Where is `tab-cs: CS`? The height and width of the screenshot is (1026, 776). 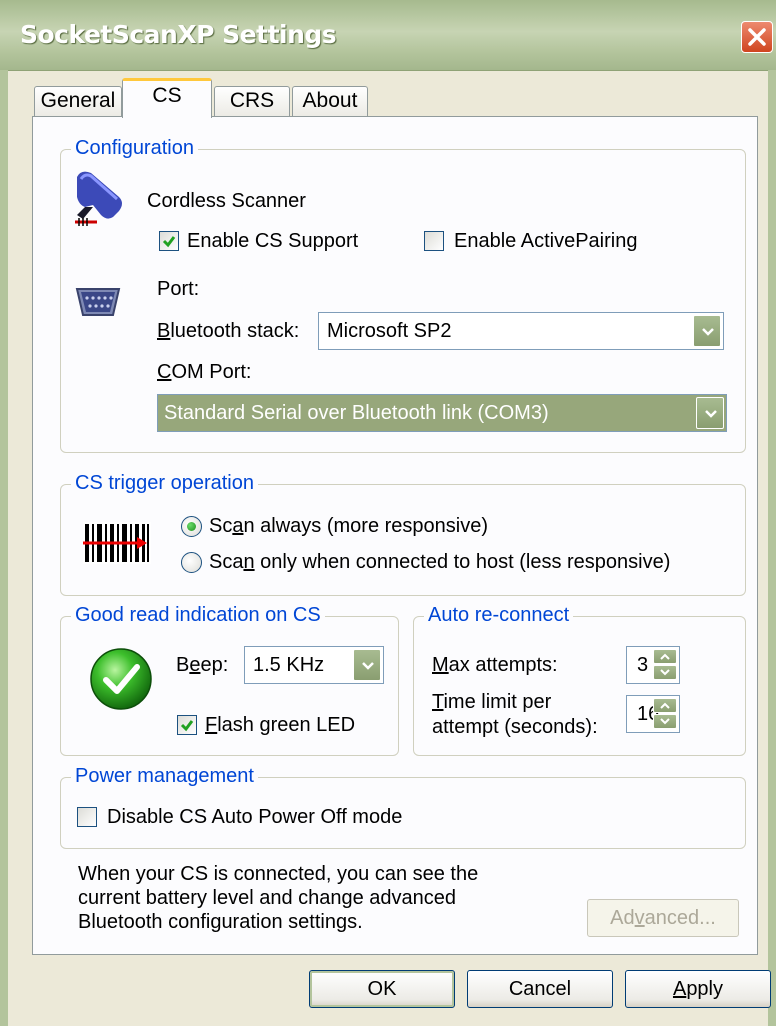 tab-cs: CS is located at coordinates (167, 98).